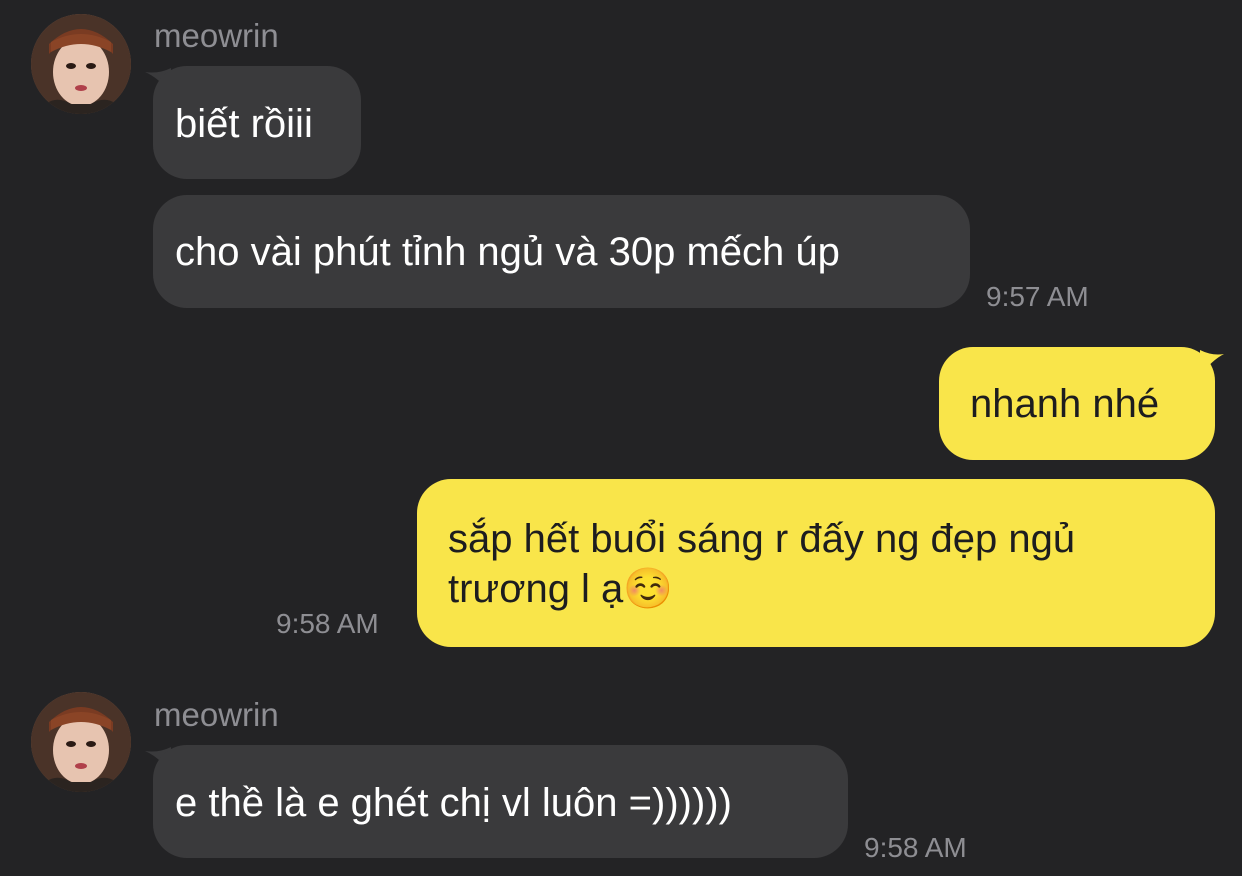  I want to click on message-text: biết rồiii, so click(244, 124).